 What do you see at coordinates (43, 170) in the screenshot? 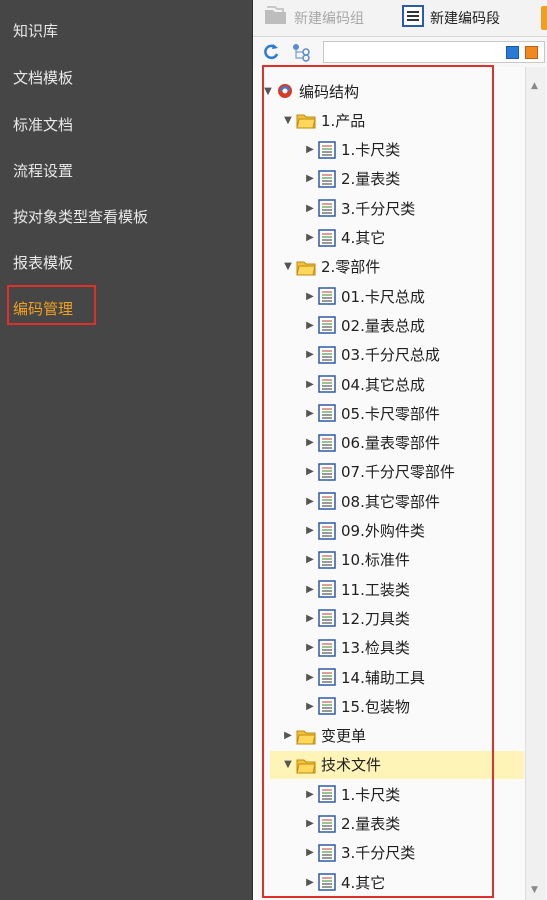
I see `sidebar-item-workflow-settings: 流程设置` at bounding box center [43, 170].